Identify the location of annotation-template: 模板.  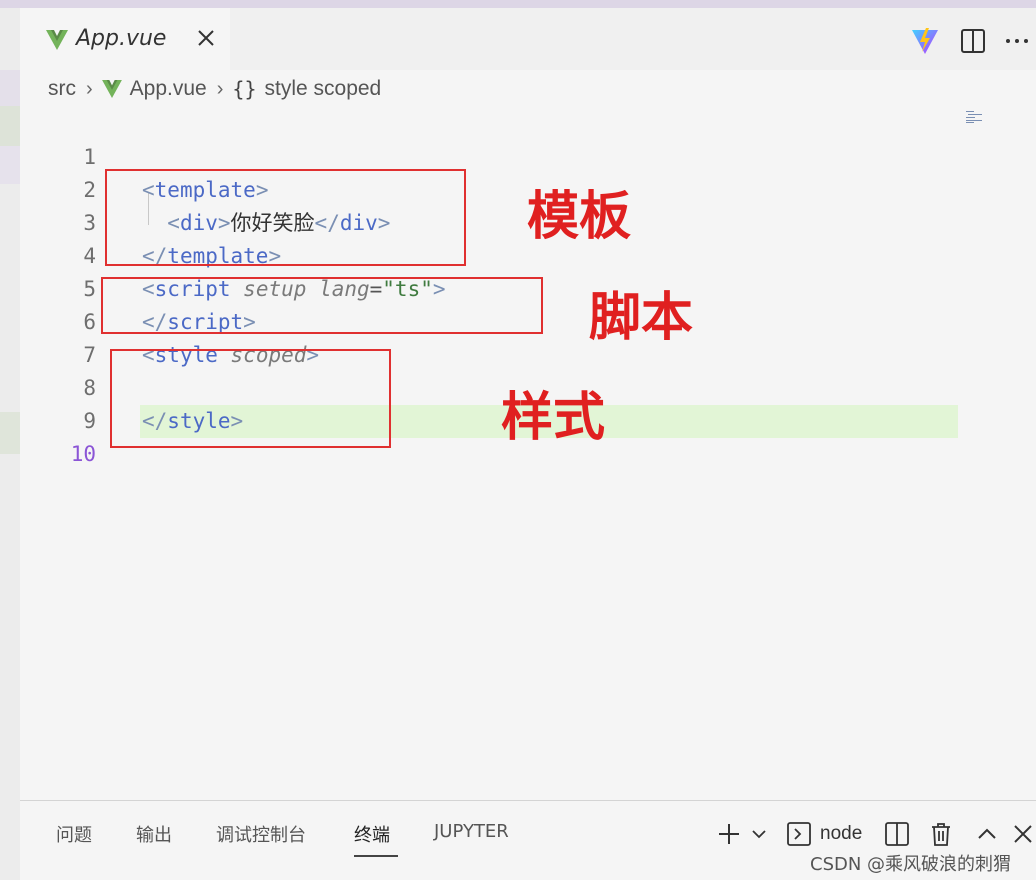
(579, 217).